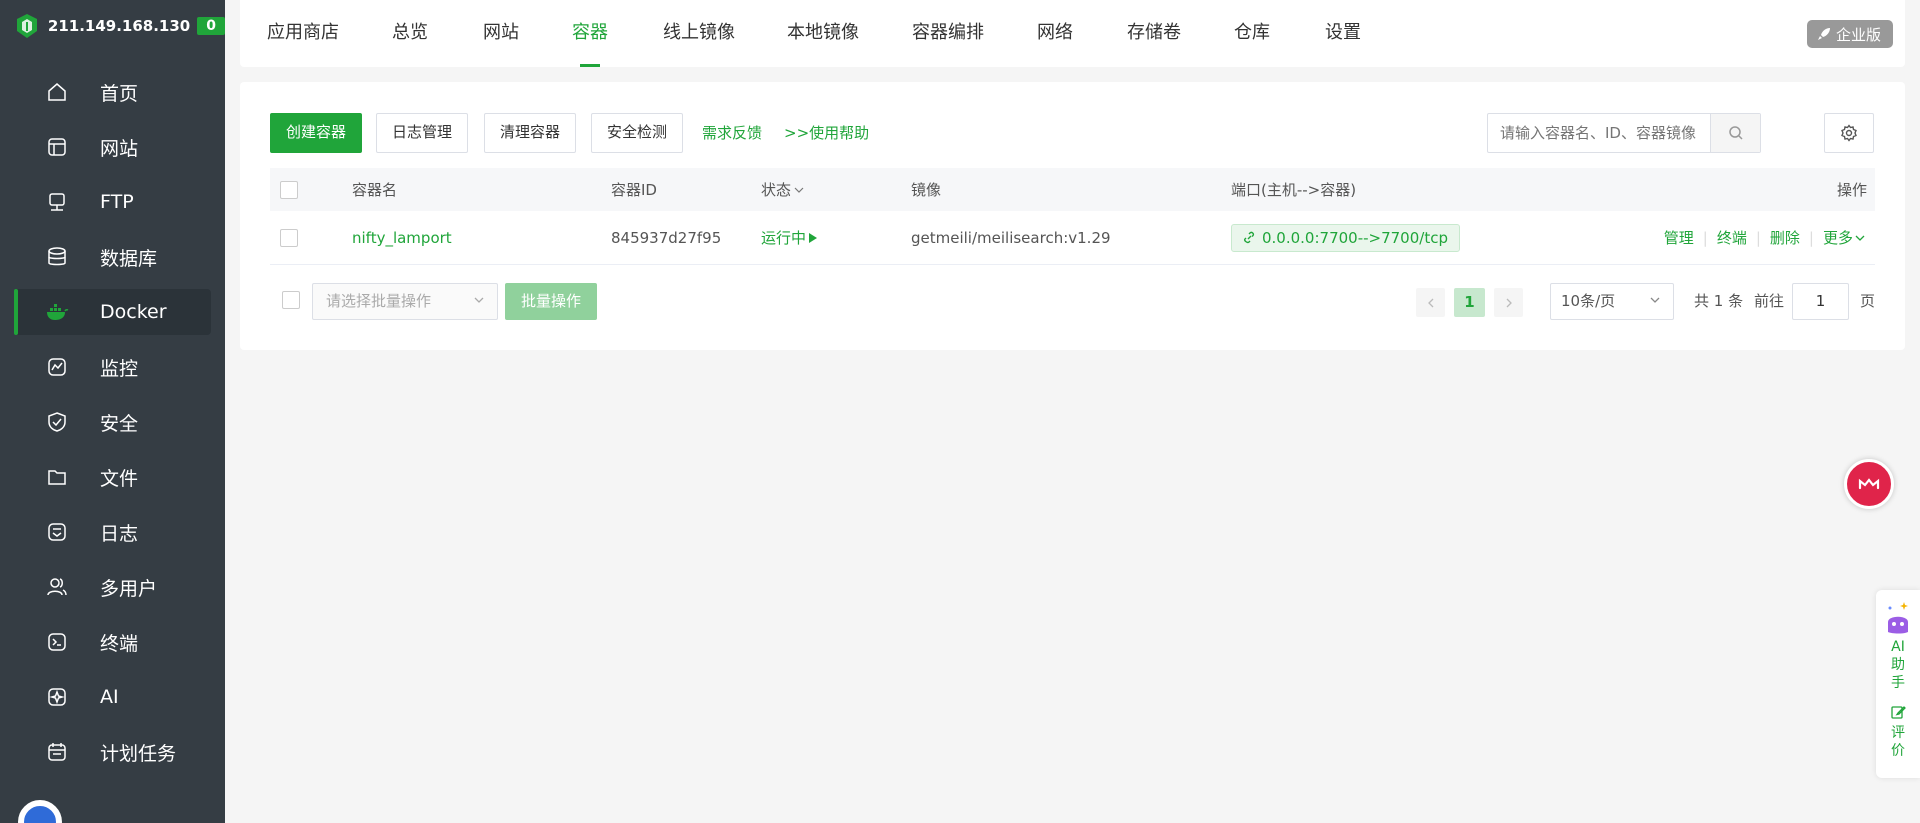 The height and width of the screenshot is (823, 1920). I want to click on sidebar-item-terminal: 终端, so click(112, 642).